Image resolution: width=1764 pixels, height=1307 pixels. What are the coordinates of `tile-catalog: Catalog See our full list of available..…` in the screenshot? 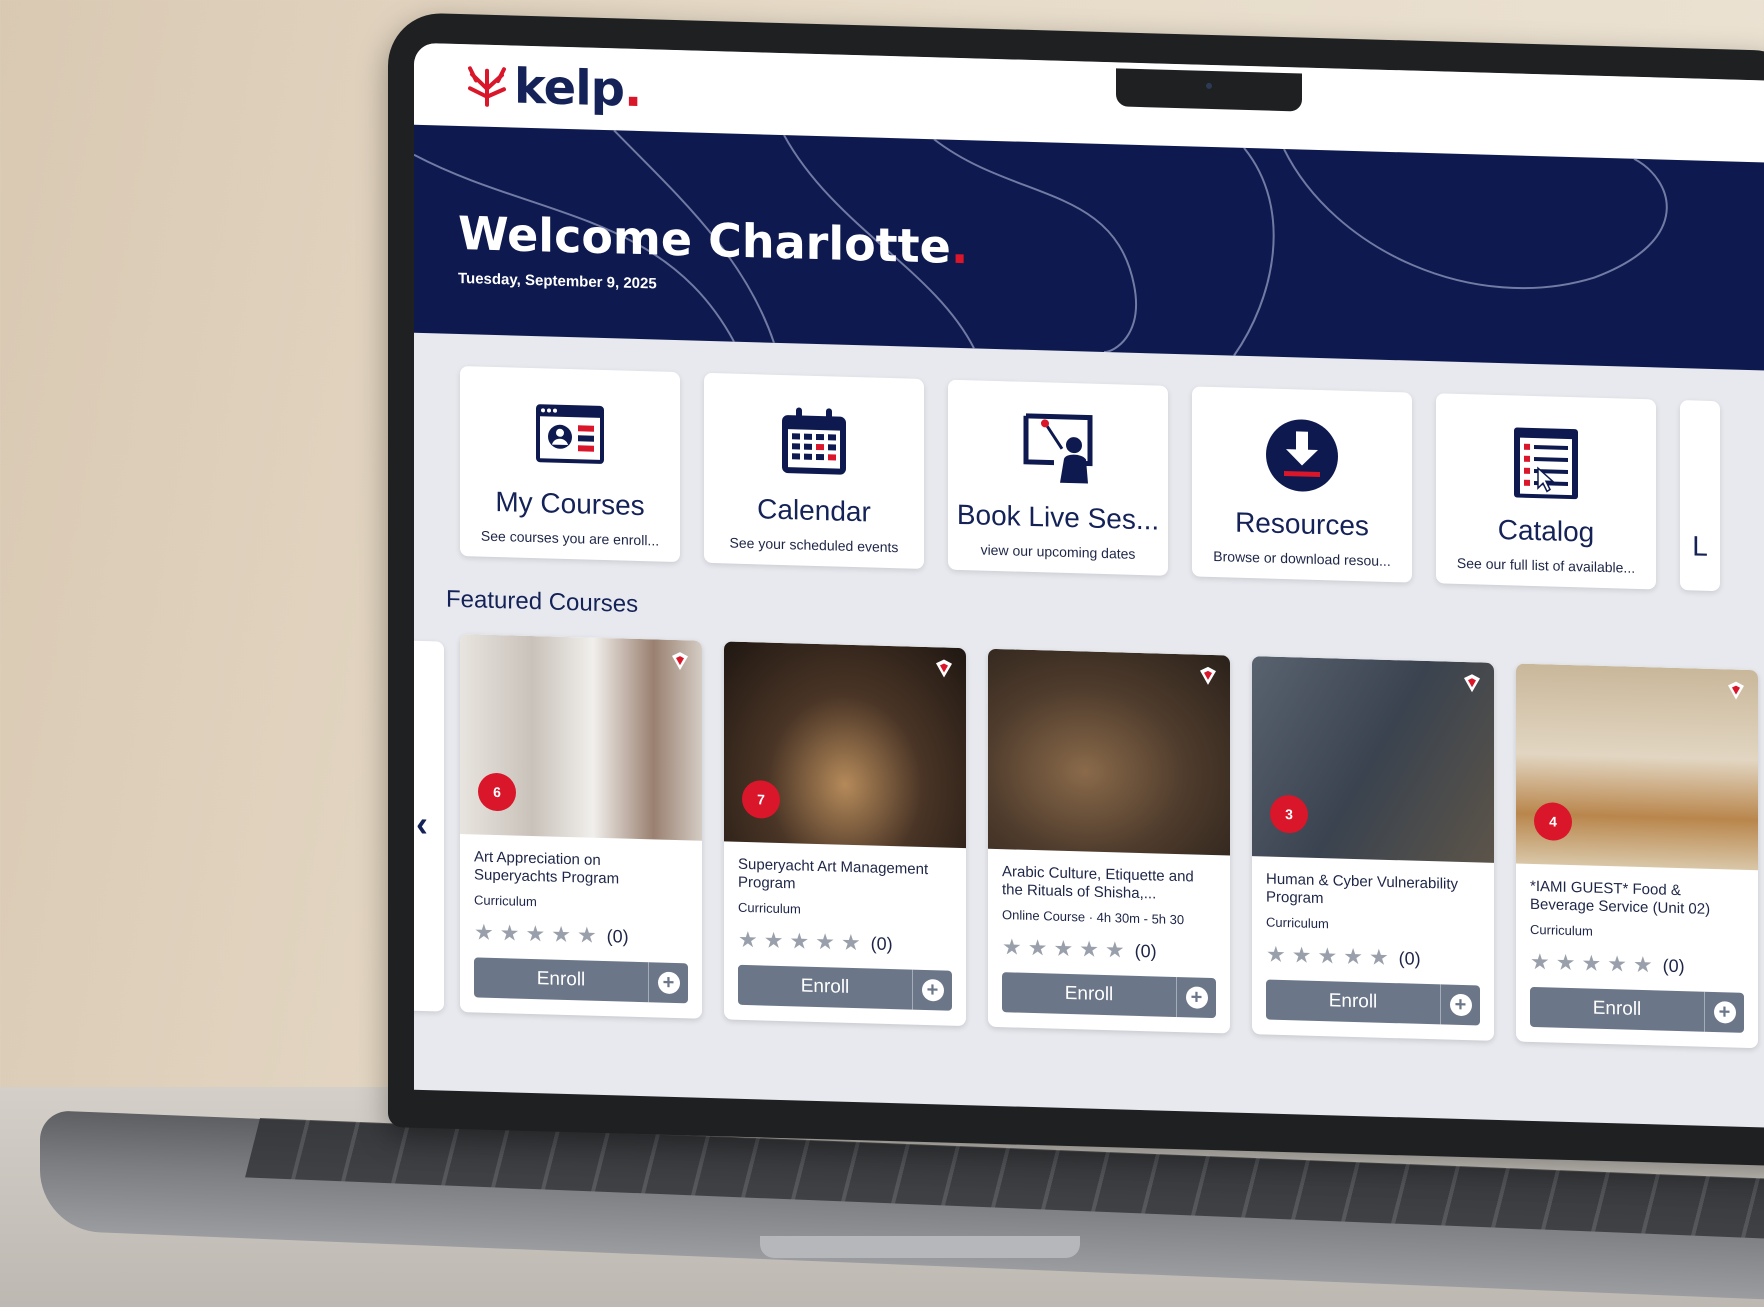 It's located at (1546, 491).